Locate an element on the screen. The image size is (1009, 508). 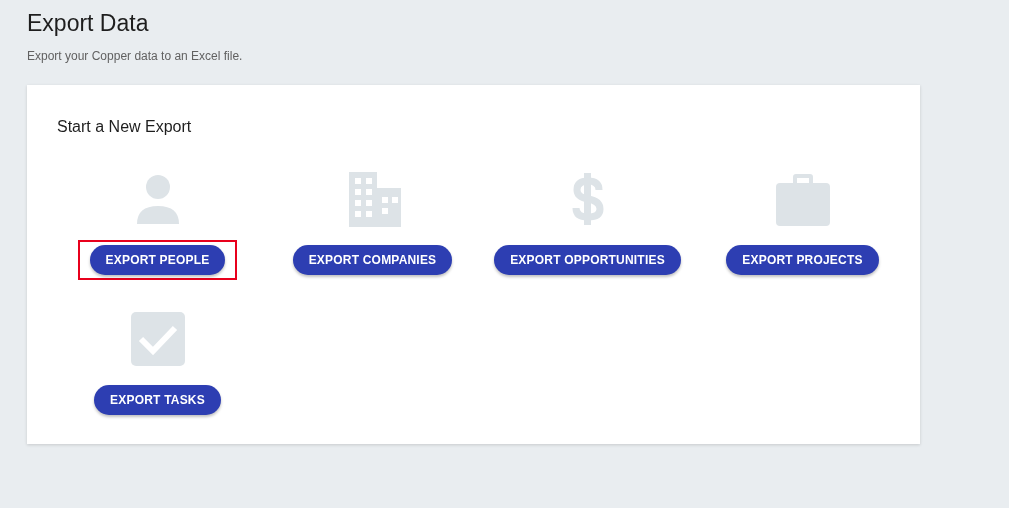
export-button: EXPORT PEOPLE is located at coordinates (157, 260).